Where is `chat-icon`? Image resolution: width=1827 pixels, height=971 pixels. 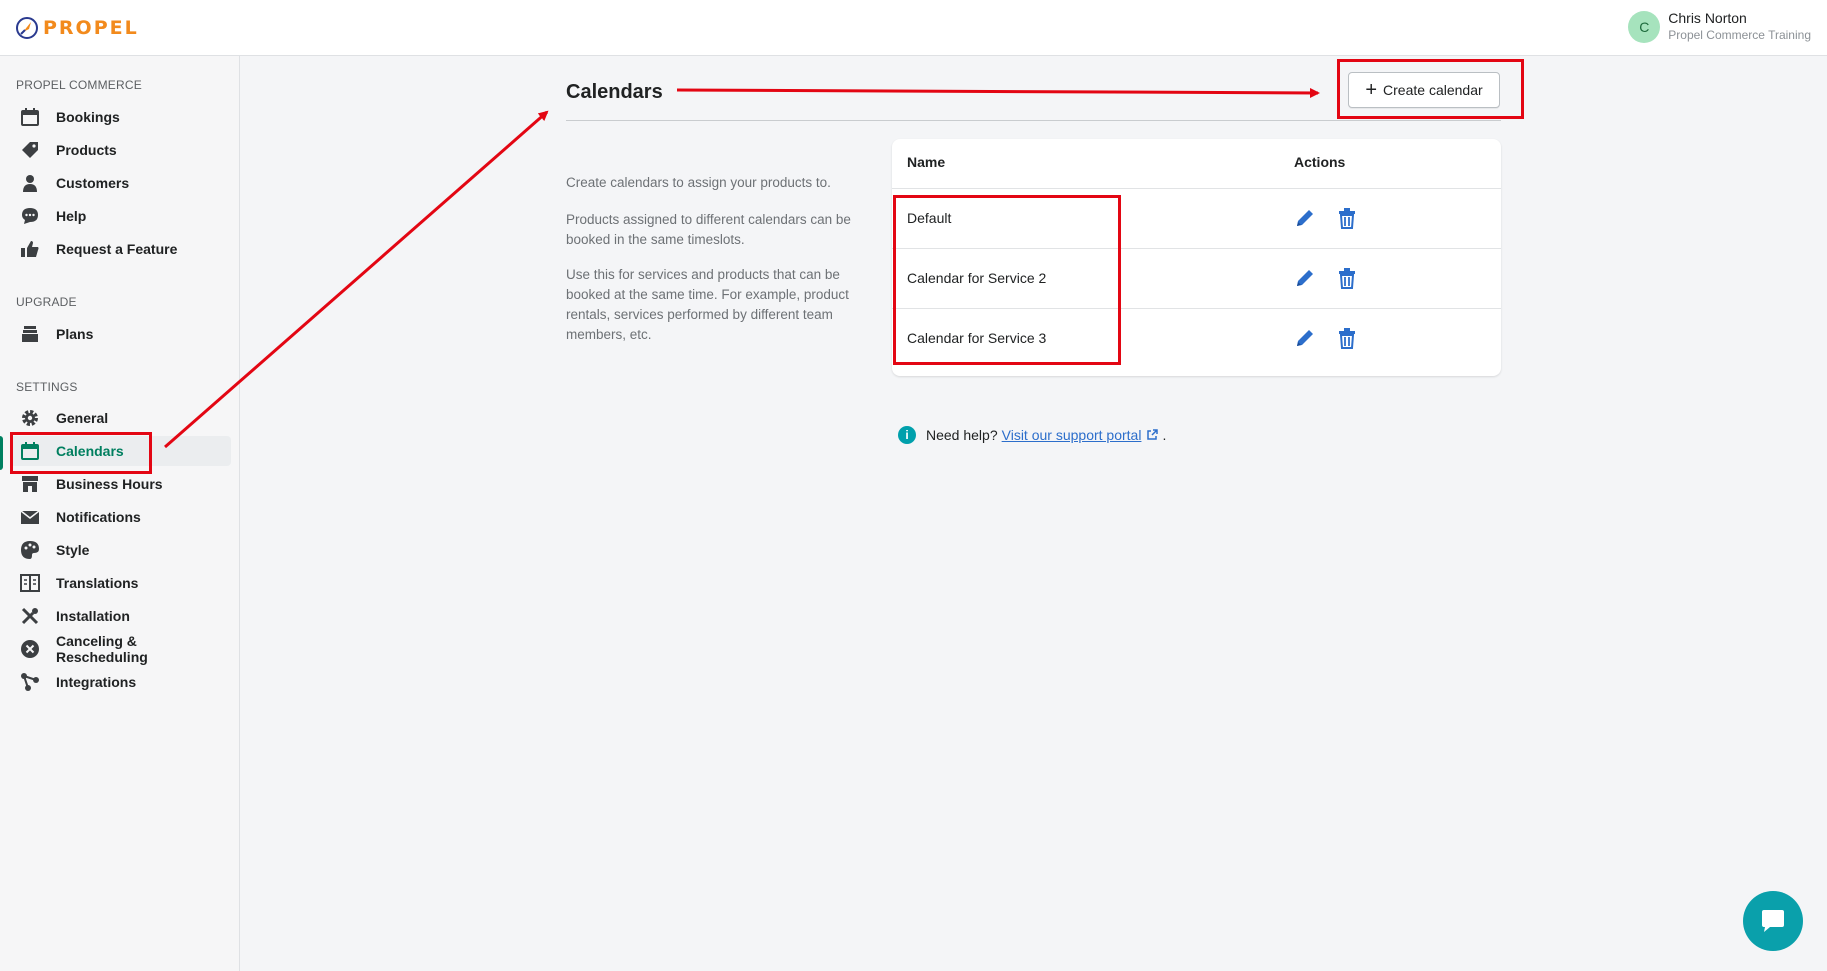
chat-icon is located at coordinates (1773, 921).